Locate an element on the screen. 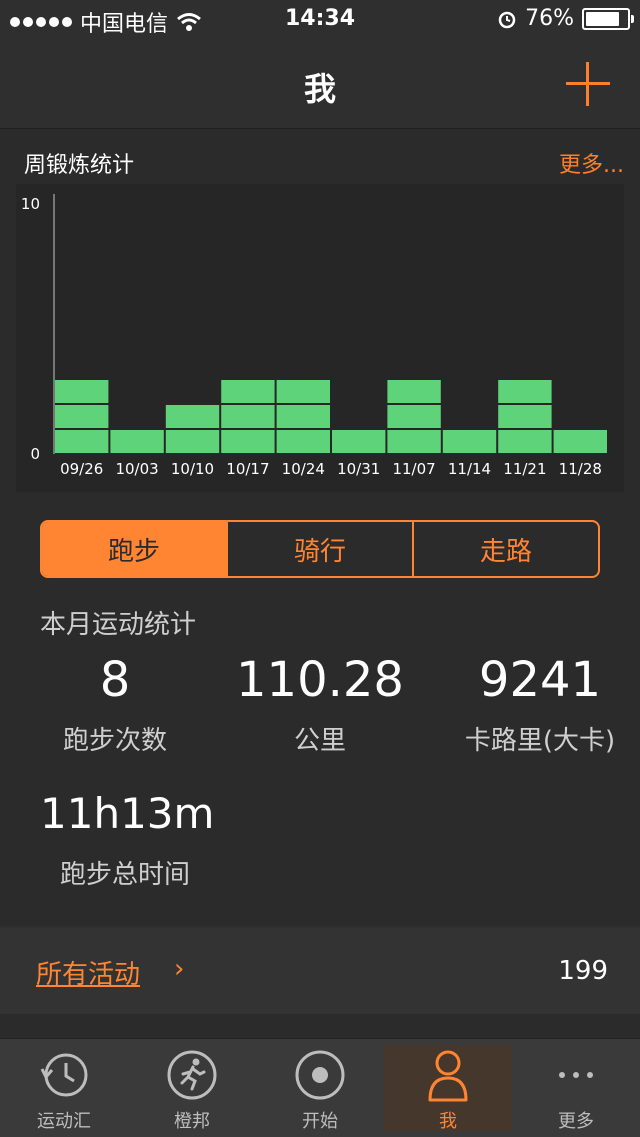 The width and height of the screenshot is (640, 1137). stat-calories: 9241 卡路里(大卡) is located at coordinates (540, 704).